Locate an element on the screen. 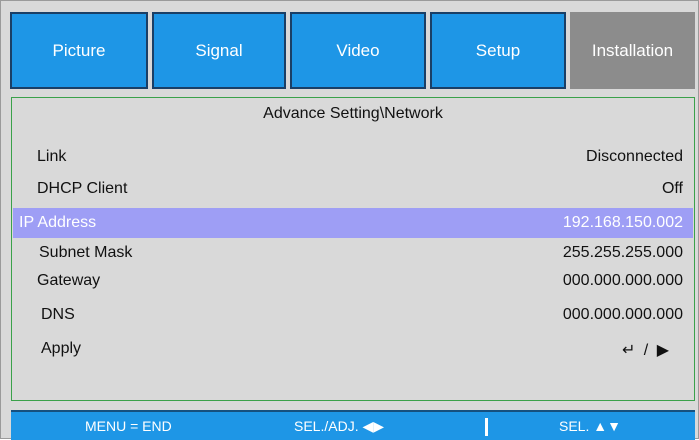  sel-adj-hint: SEL./ADJ. ◀▶ is located at coordinates (339, 426).